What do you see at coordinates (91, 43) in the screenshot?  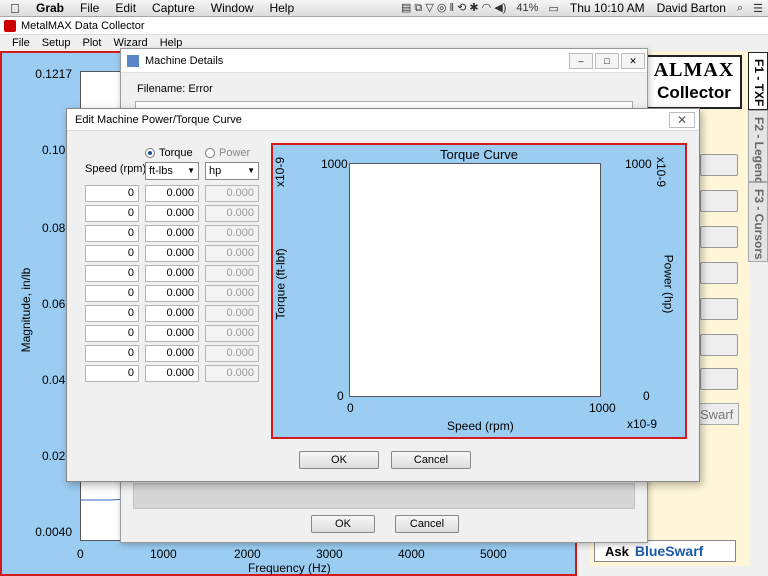 I see `app-menu-plot: Plot` at bounding box center [91, 43].